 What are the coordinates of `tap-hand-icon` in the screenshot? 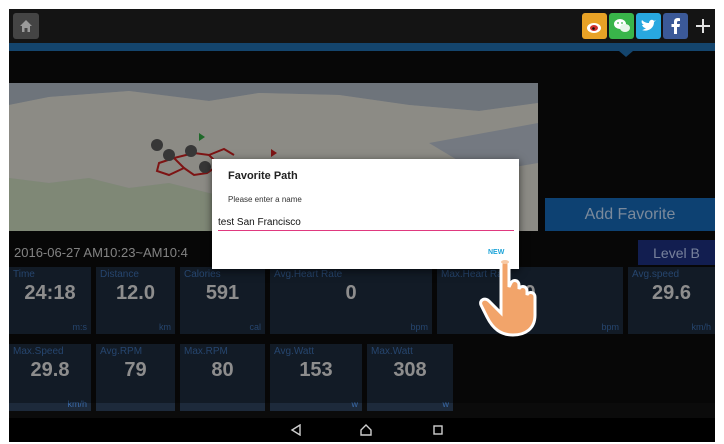 It's located at (508, 298).